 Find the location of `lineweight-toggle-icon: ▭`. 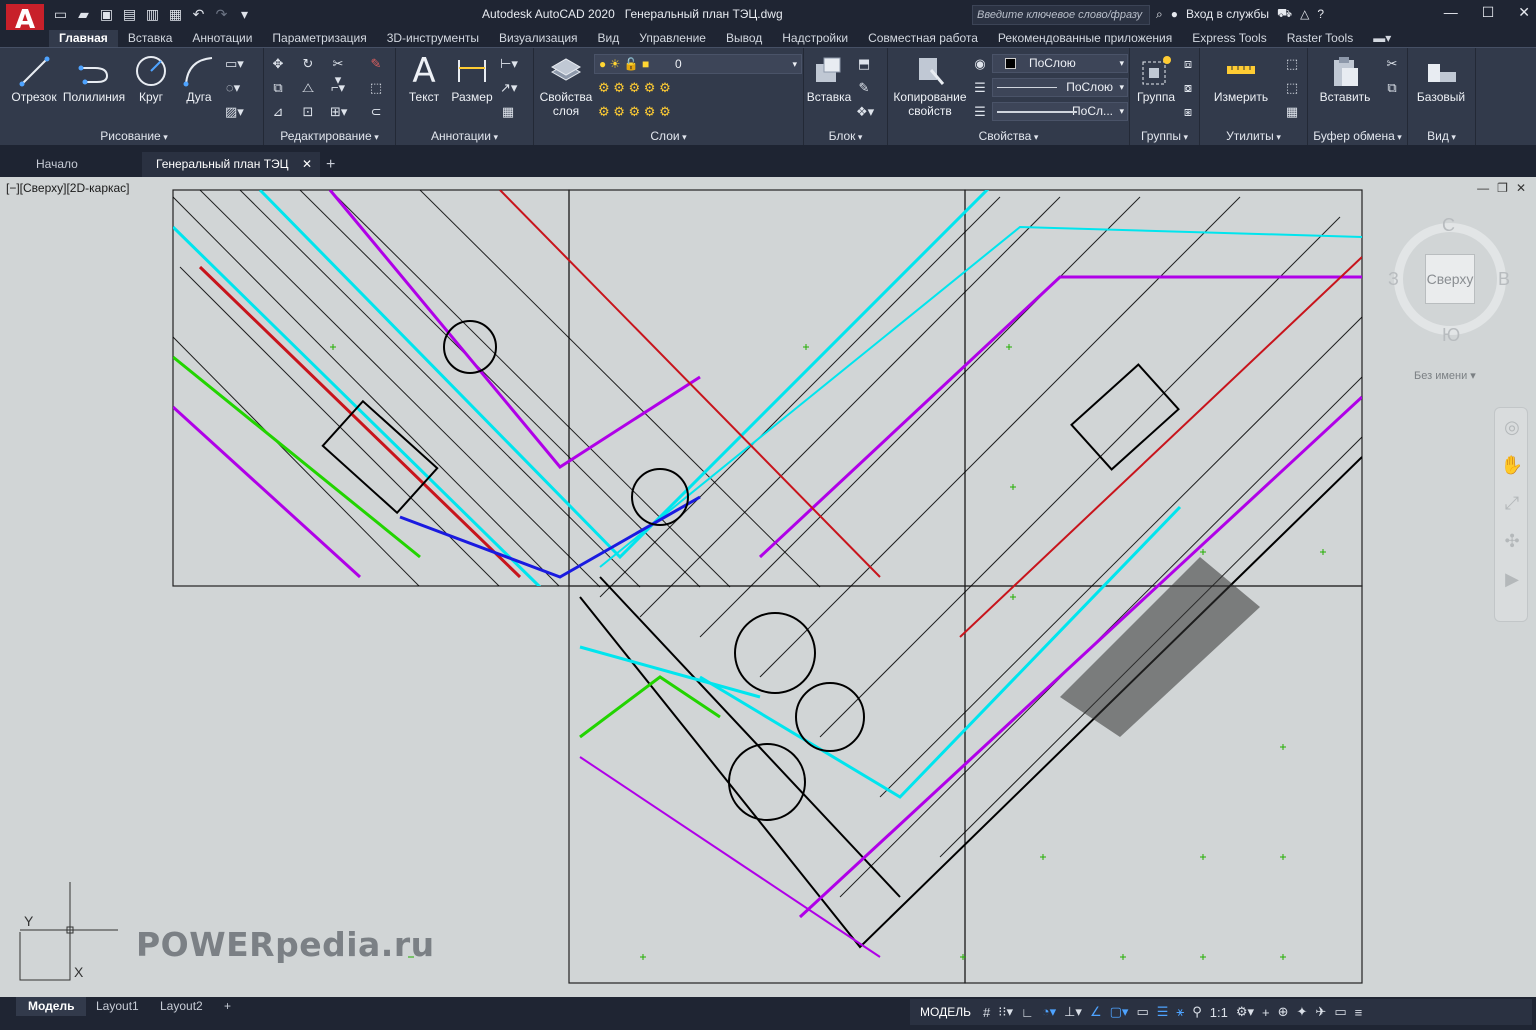

lineweight-toggle-icon: ▭ is located at coordinates (1142, 1012).